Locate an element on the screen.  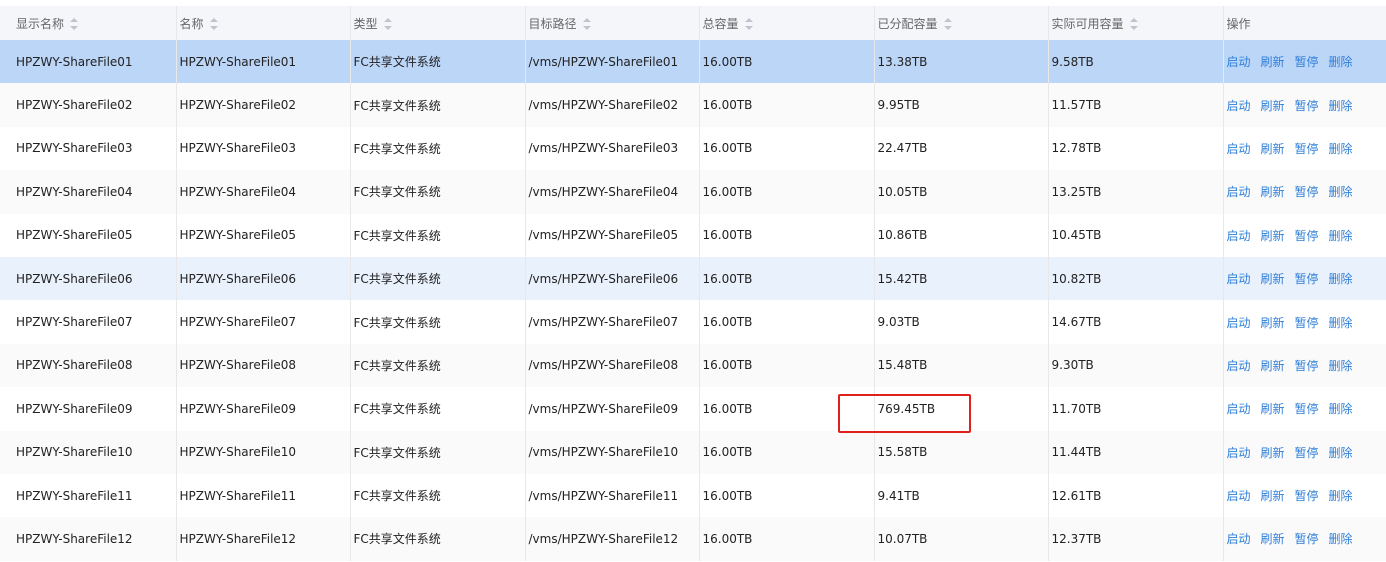
cell-name: HPZWY-ShareFile04 is located at coordinates (263, 192).